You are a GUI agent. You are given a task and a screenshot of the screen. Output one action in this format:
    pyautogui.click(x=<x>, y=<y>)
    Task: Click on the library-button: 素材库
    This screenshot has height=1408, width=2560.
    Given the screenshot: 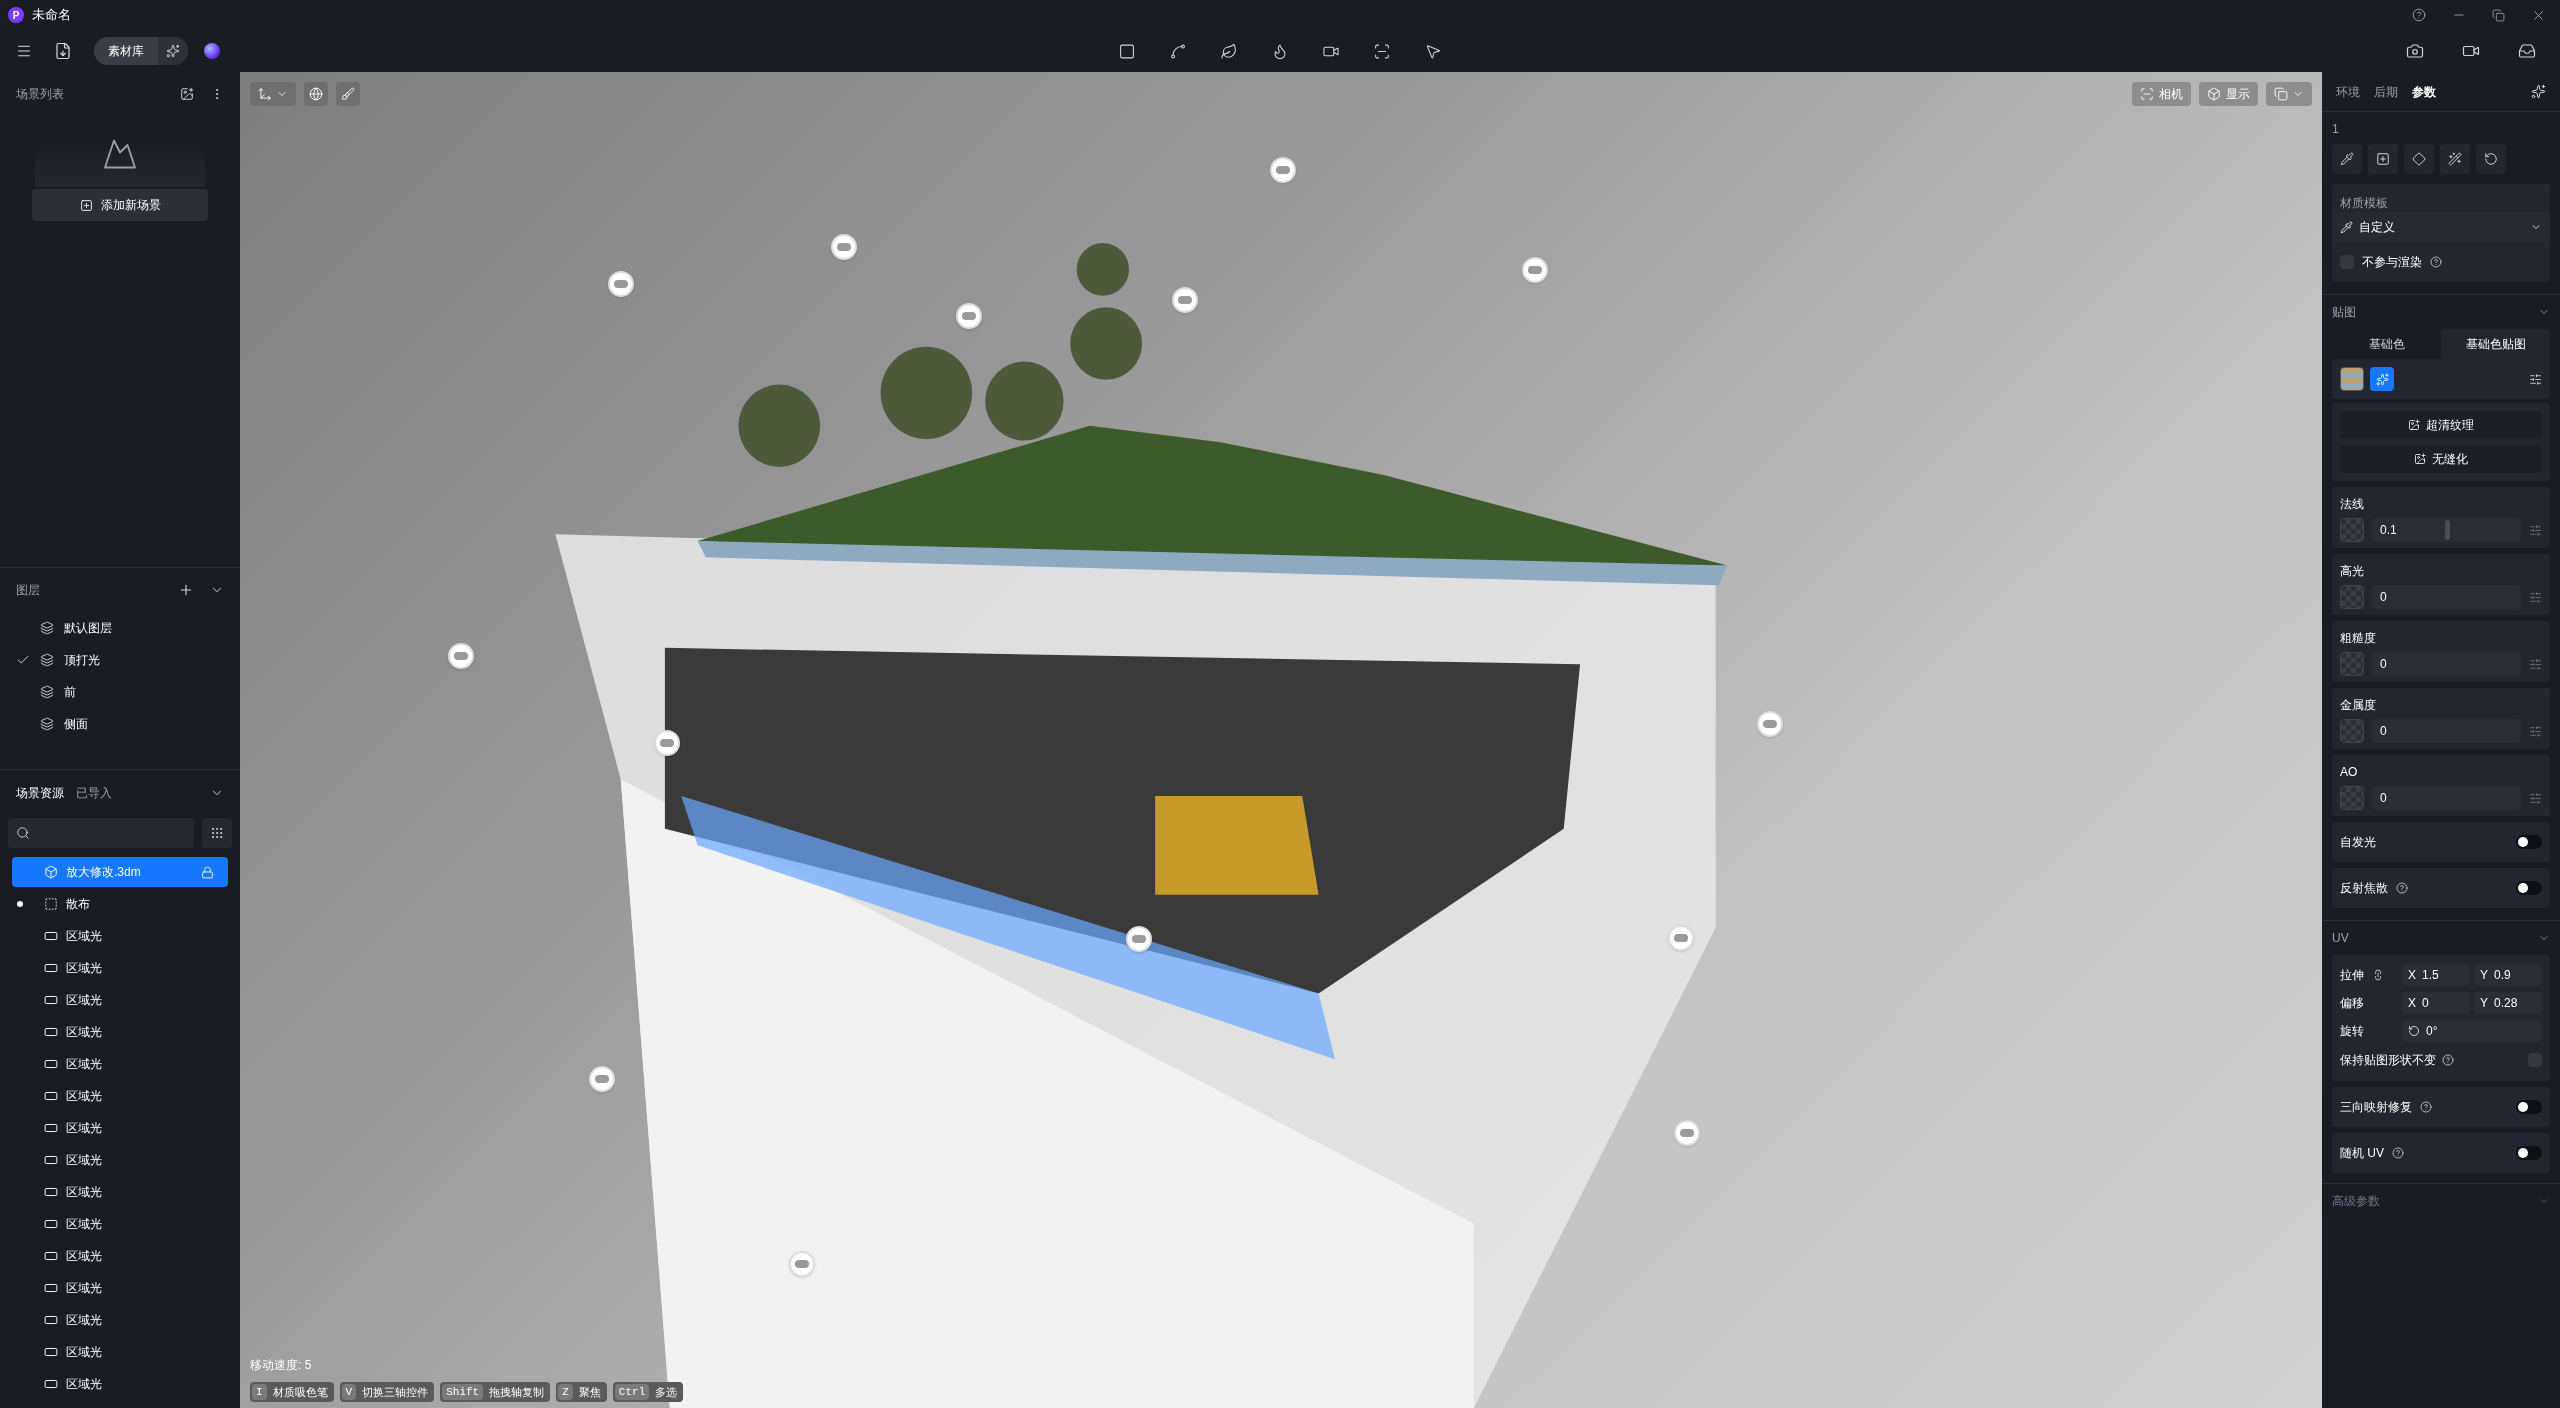 What is the action you would take?
    pyautogui.click(x=126, y=51)
    